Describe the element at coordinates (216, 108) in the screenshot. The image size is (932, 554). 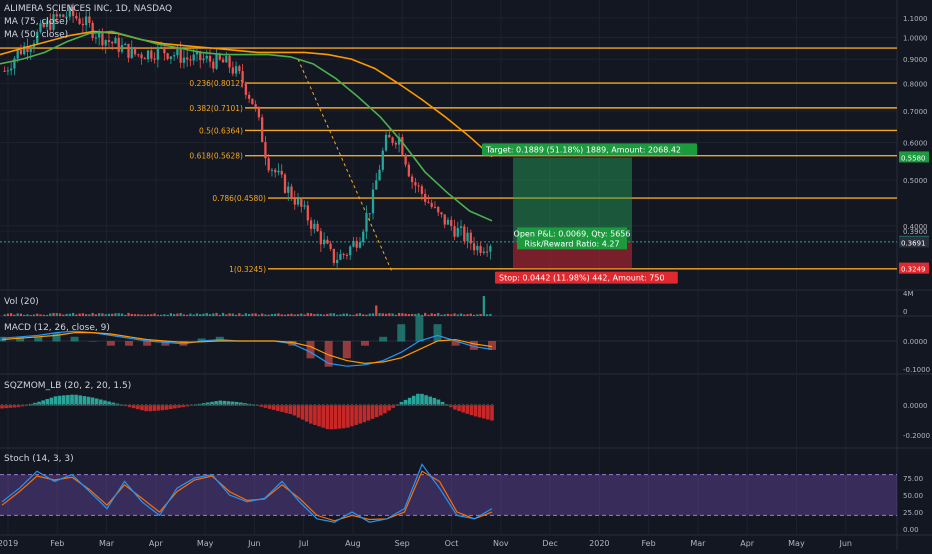
I see `fib-level-label: 0.382(0.7101)` at that location.